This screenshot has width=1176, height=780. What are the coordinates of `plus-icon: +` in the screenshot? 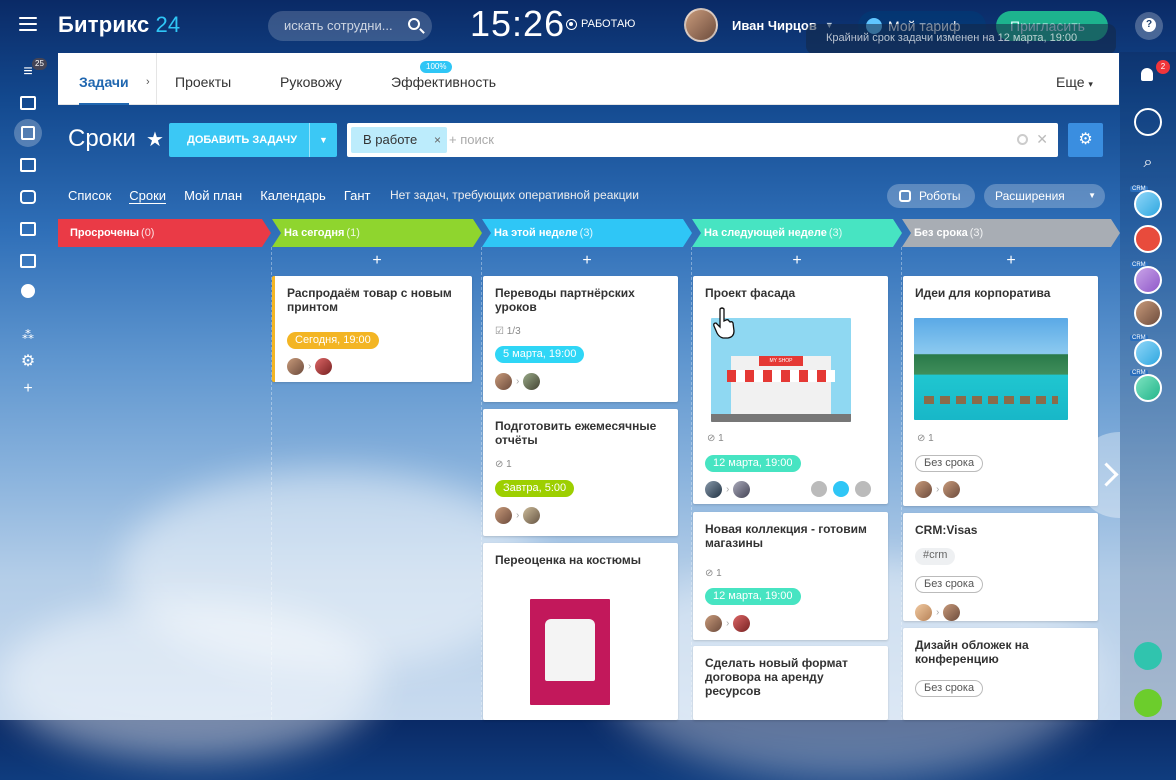 It's located at (28, 389).